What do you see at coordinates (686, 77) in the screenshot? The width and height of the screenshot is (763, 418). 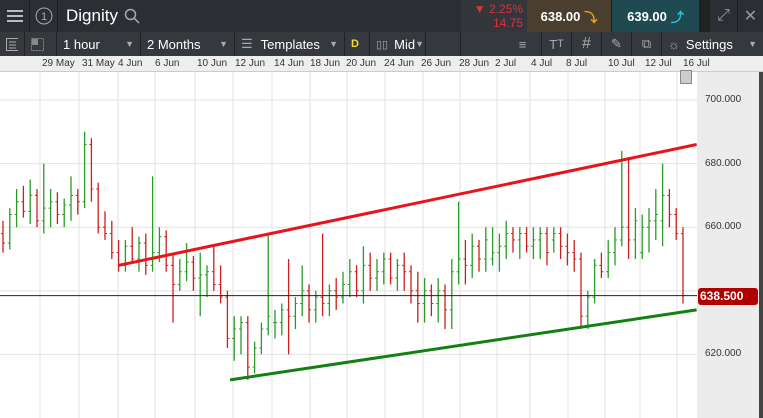 I see `scroll-end-button` at bounding box center [686, 77].